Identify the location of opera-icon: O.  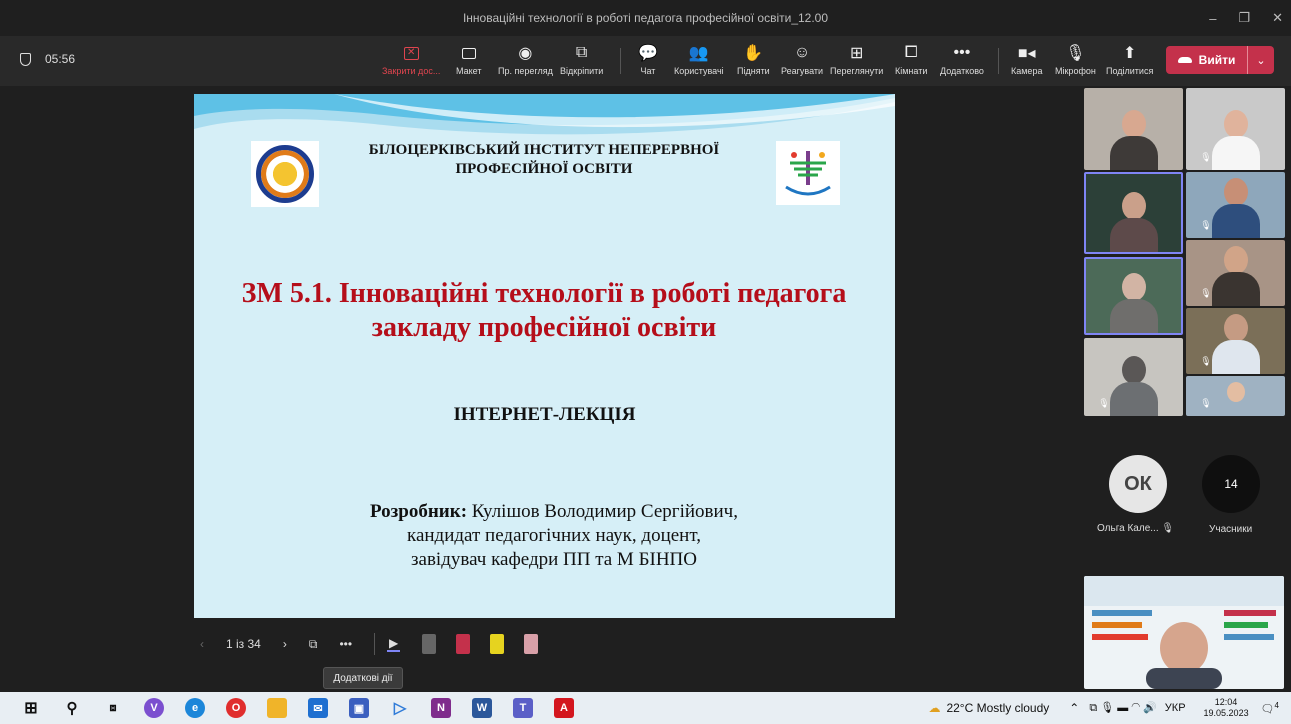
(236, 708).